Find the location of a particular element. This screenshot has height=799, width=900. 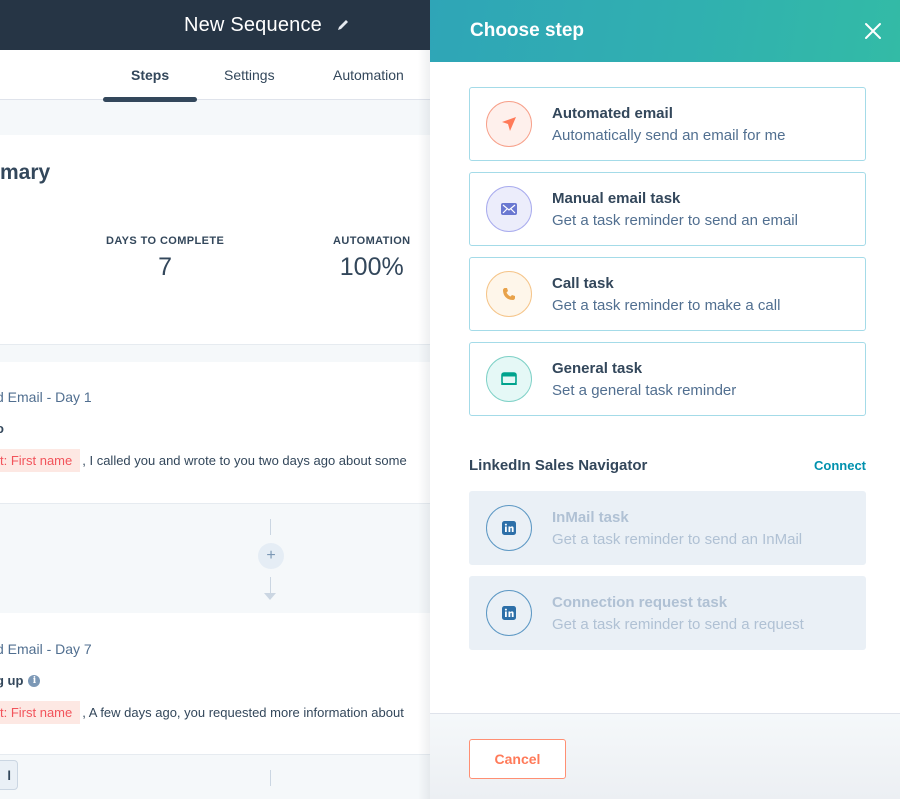

sequence-title: New Sequence is located at coordinates (252, 24).